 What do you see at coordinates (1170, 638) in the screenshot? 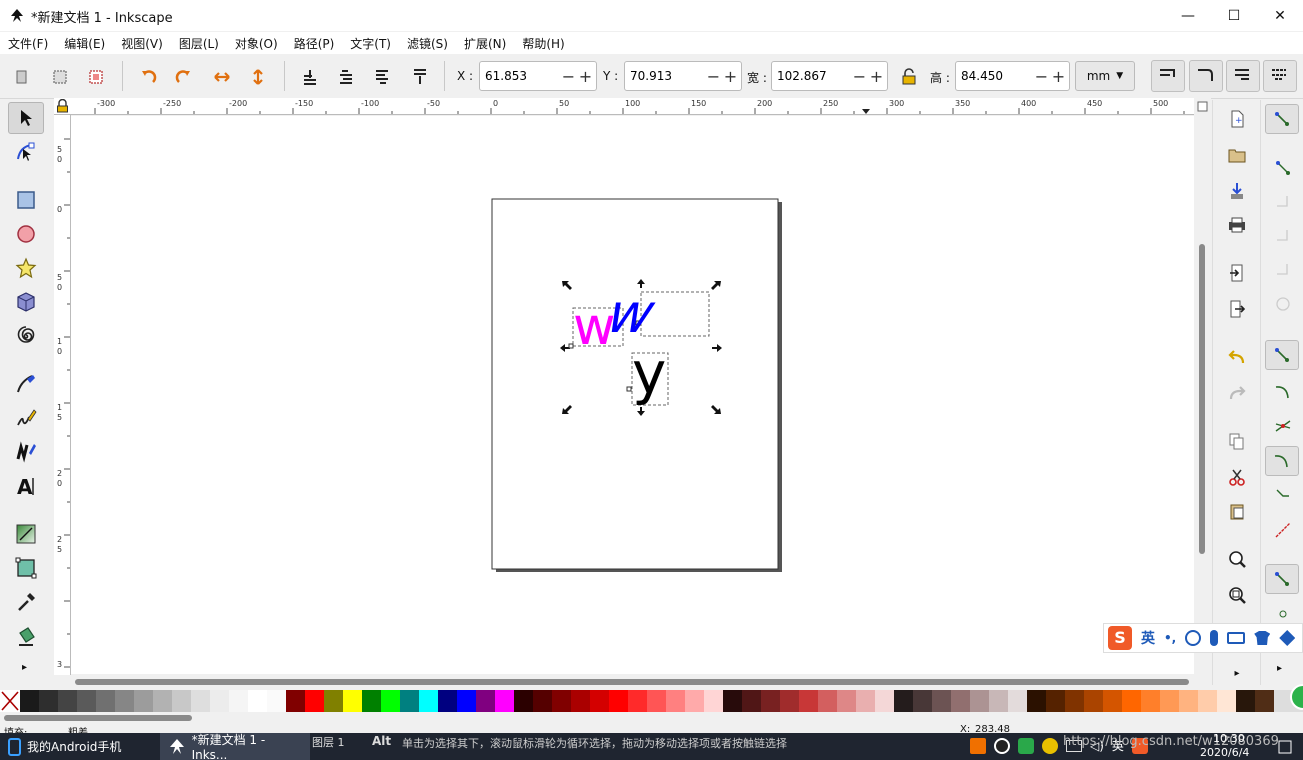
I see `ime-punctuation: •,` at bounding box center [1170, 638].